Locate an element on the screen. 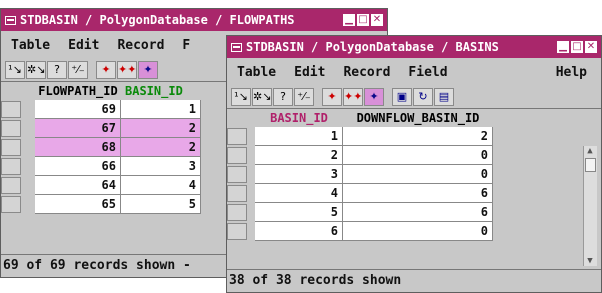 Image resolution: width=602 pixels, height=293 pixels. table-cell: 68 is located at coordinates (78, 147).